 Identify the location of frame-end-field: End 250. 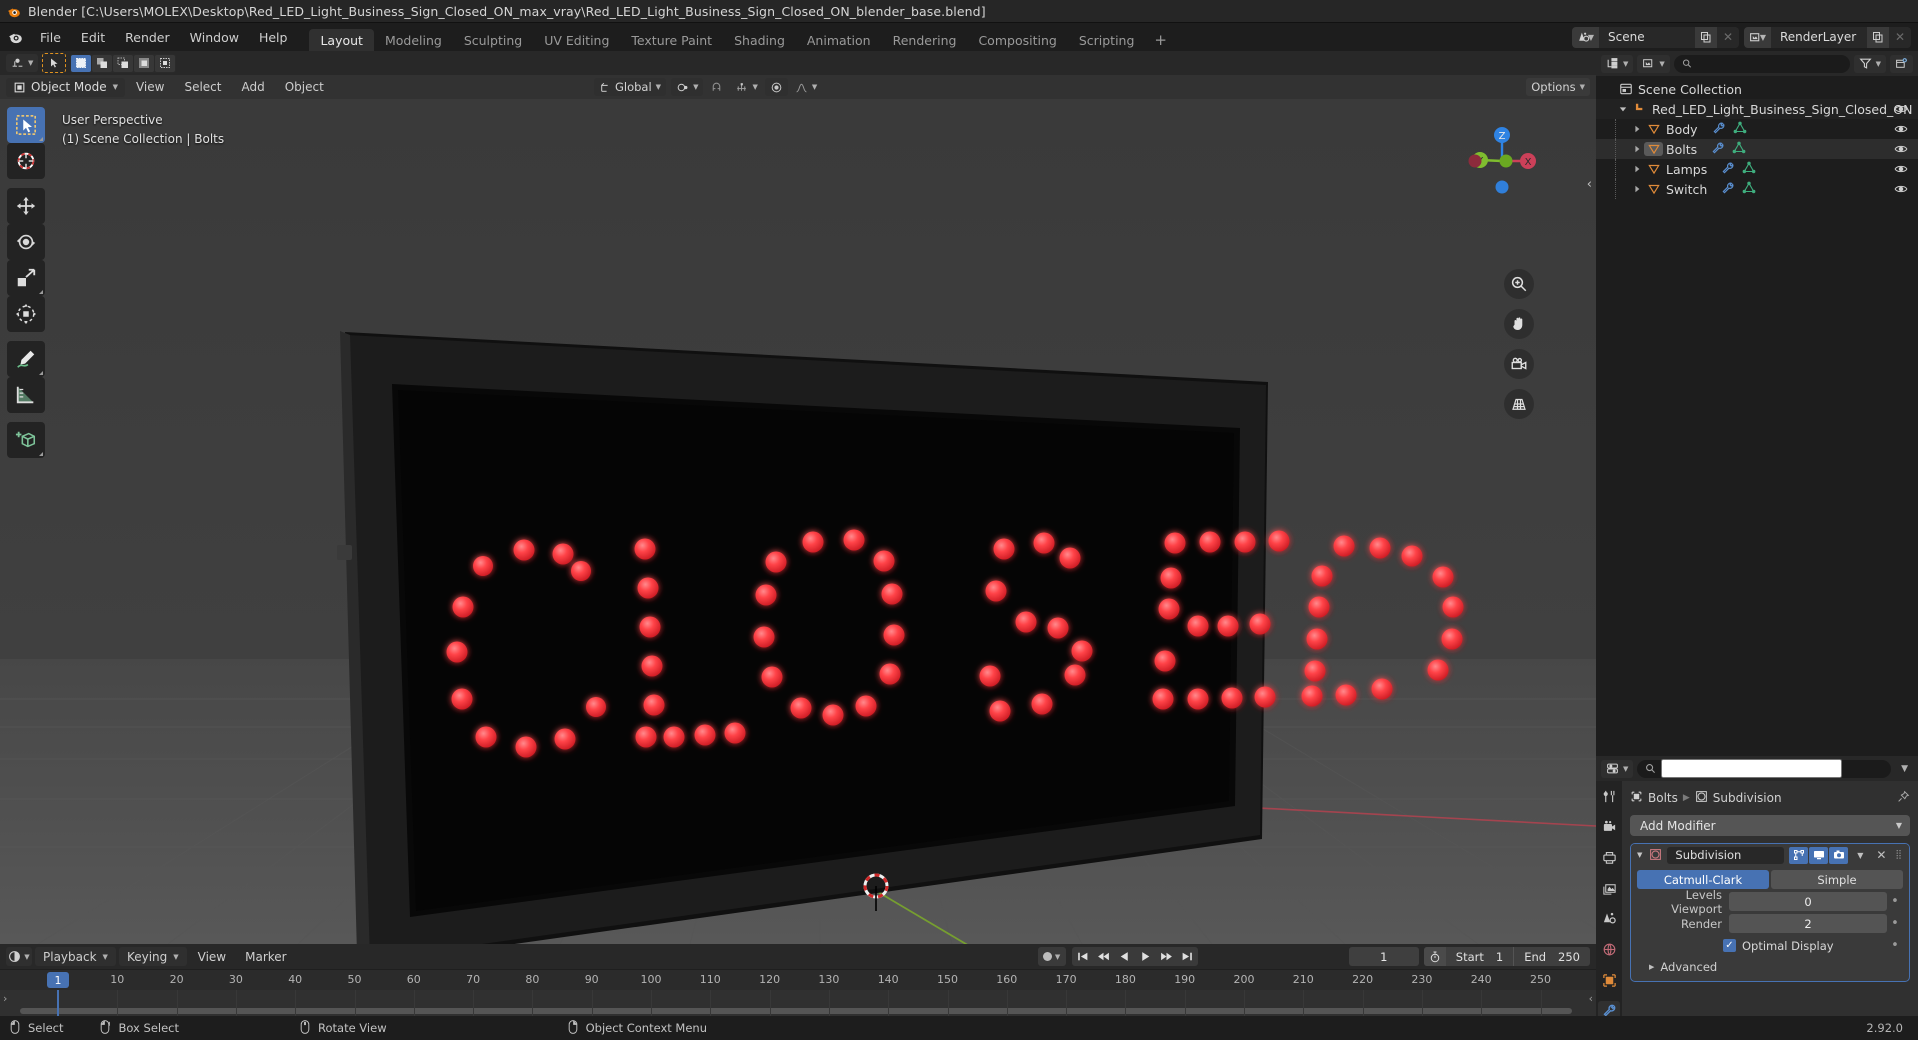
(1551, 956).